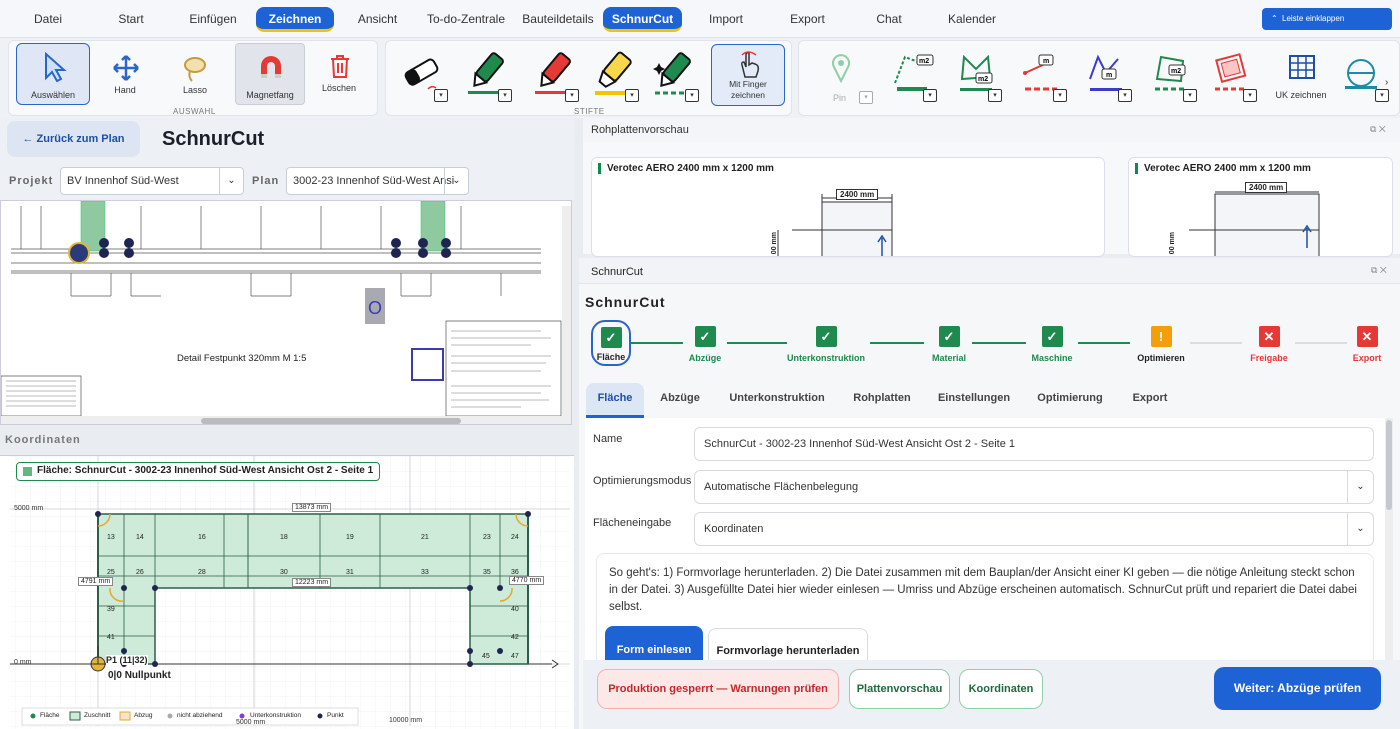  Describe the element at coordinates (1301, 79) in the screenshot. I see `uk-draw-tool: UK zeichnen` at that location.